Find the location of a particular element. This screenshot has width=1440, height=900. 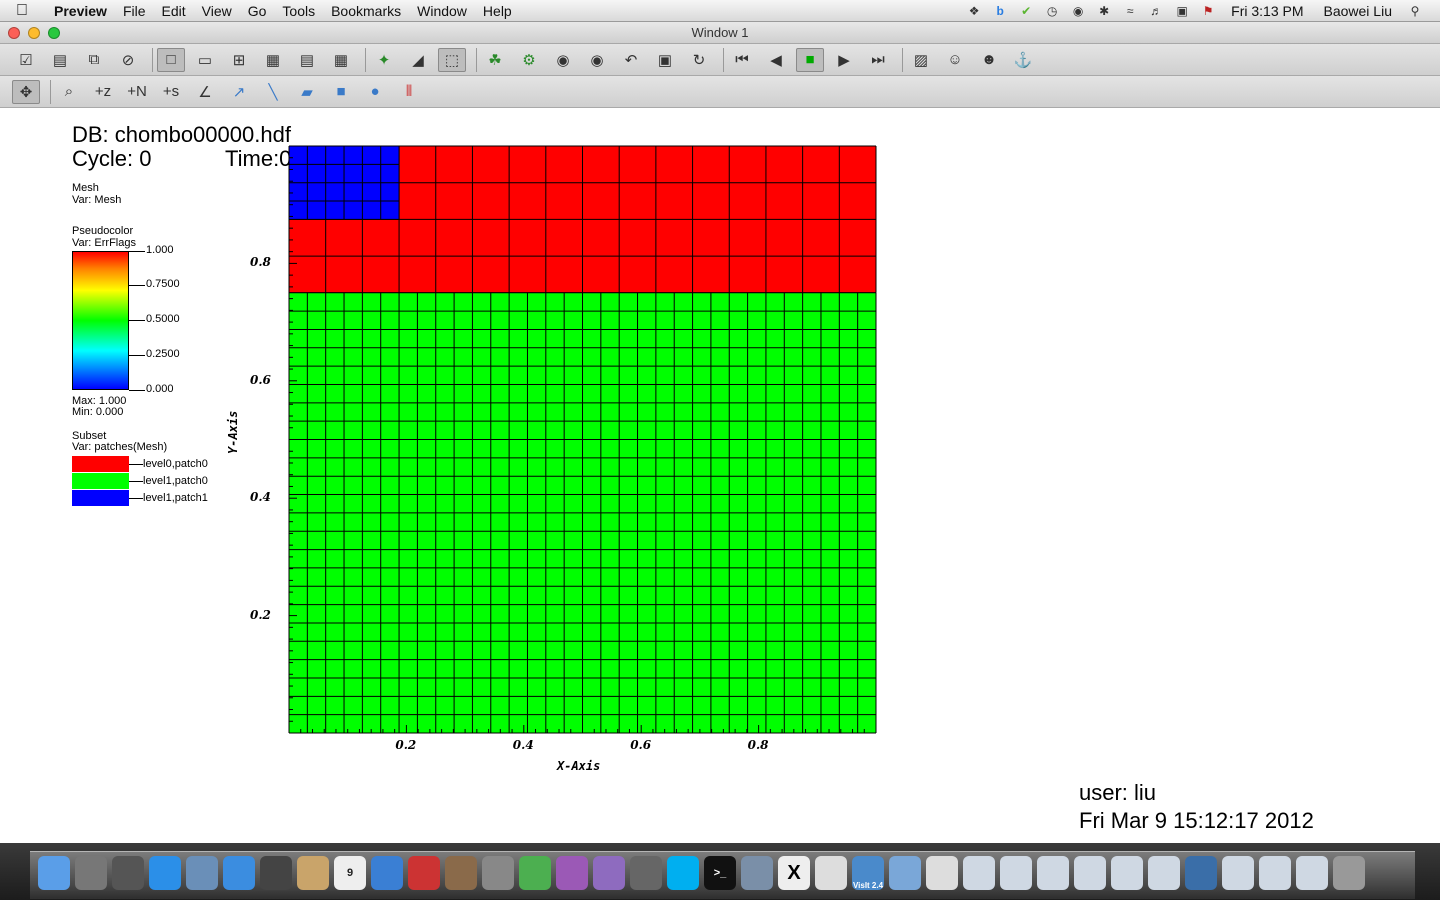

clear-icon: ☑ is located at coordinates (26, 60).